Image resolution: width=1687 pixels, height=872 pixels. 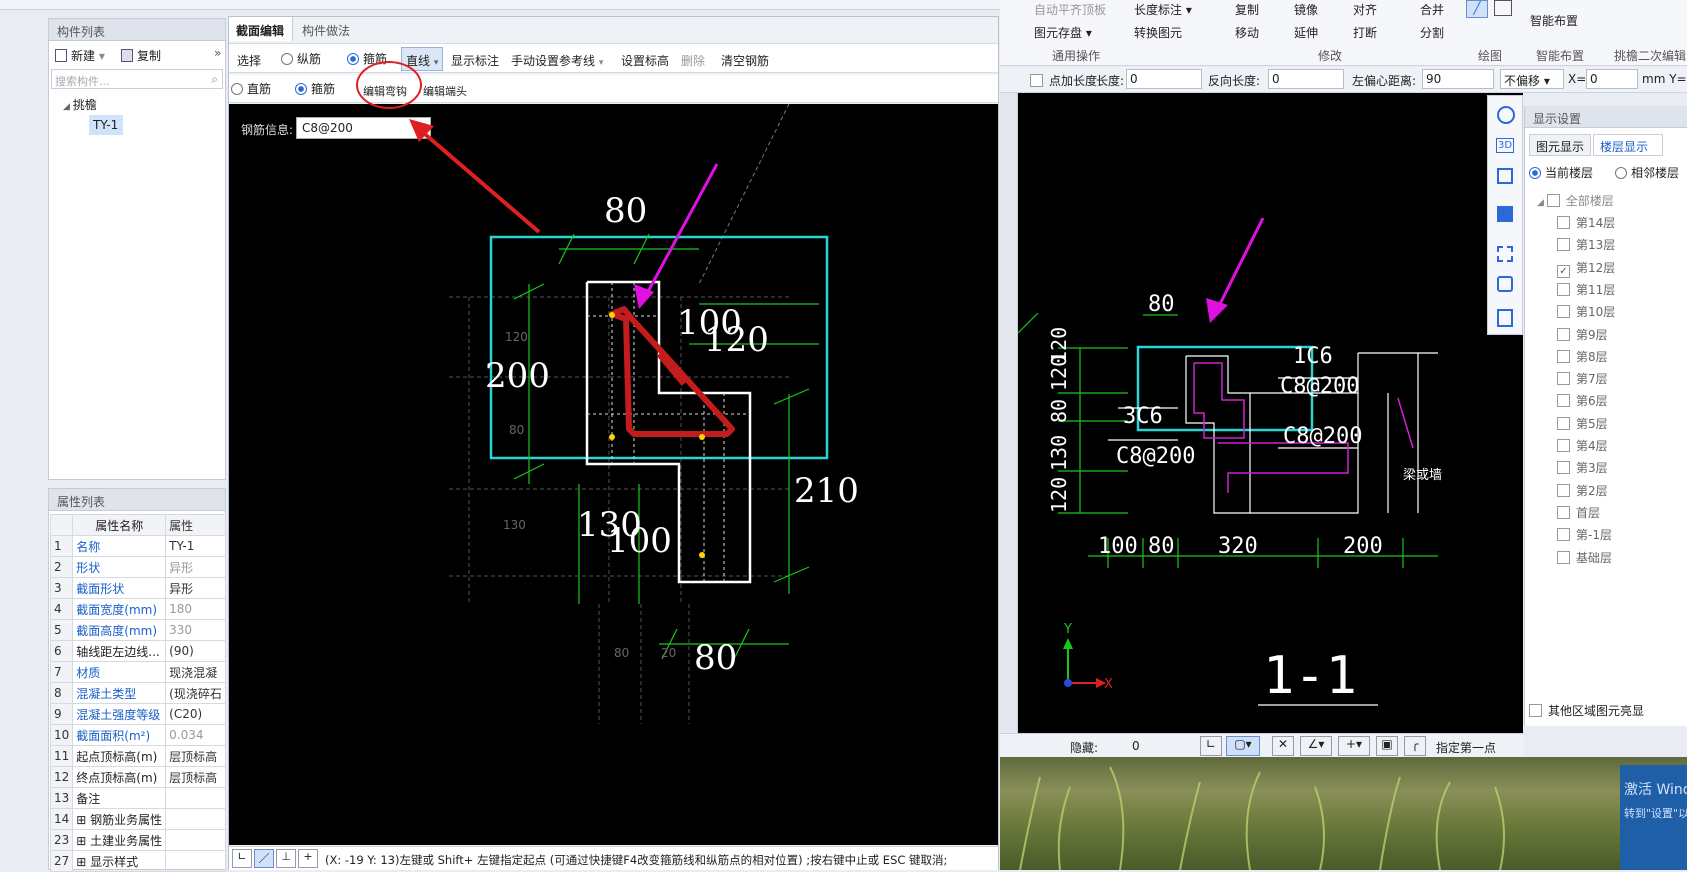 I want to click on floor-checkbox: 第10层, so click(x=1586, y=311).